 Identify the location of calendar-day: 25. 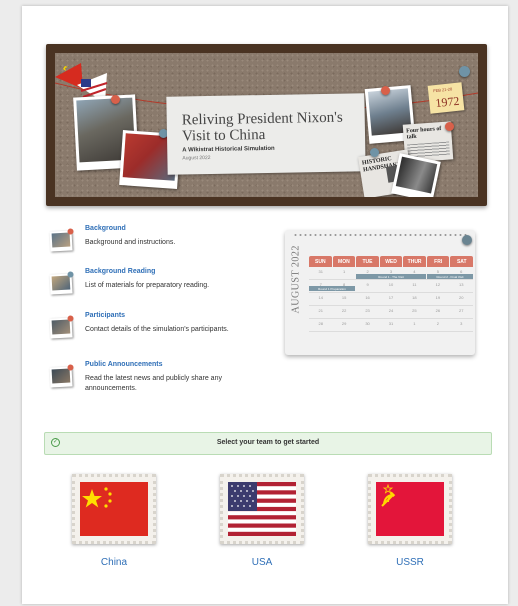
(414, 310).